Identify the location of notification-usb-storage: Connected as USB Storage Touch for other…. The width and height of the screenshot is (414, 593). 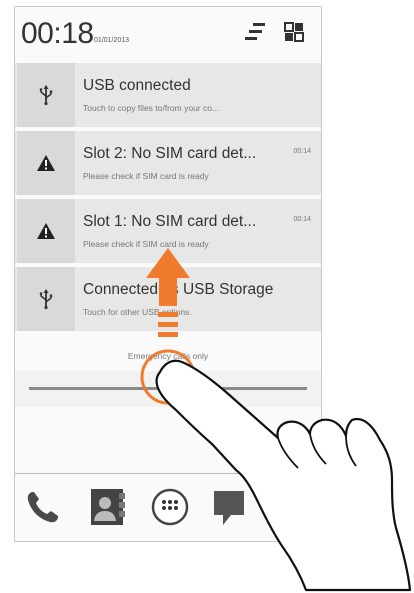
(168, 299).